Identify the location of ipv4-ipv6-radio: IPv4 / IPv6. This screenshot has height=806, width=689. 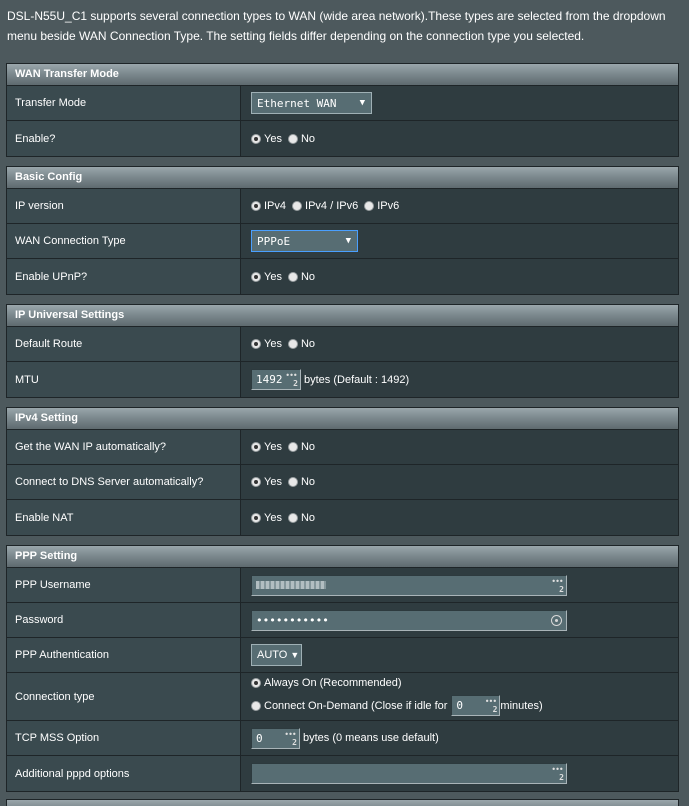
(325, 206).